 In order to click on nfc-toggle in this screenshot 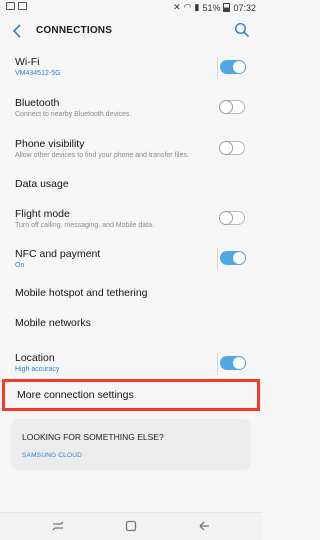, I will do `click(233, 258)`.